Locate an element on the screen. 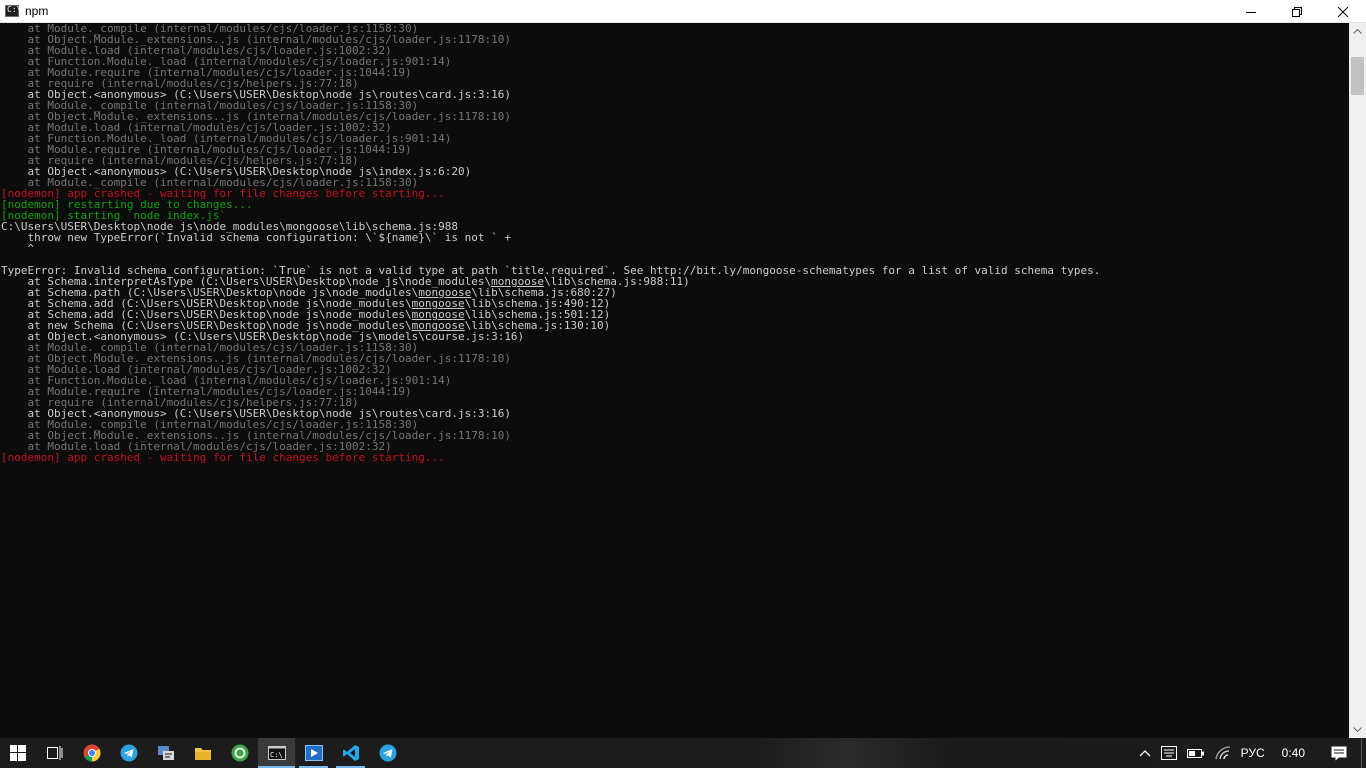  chevron-up-icon is located at coordinates (1145, 753).